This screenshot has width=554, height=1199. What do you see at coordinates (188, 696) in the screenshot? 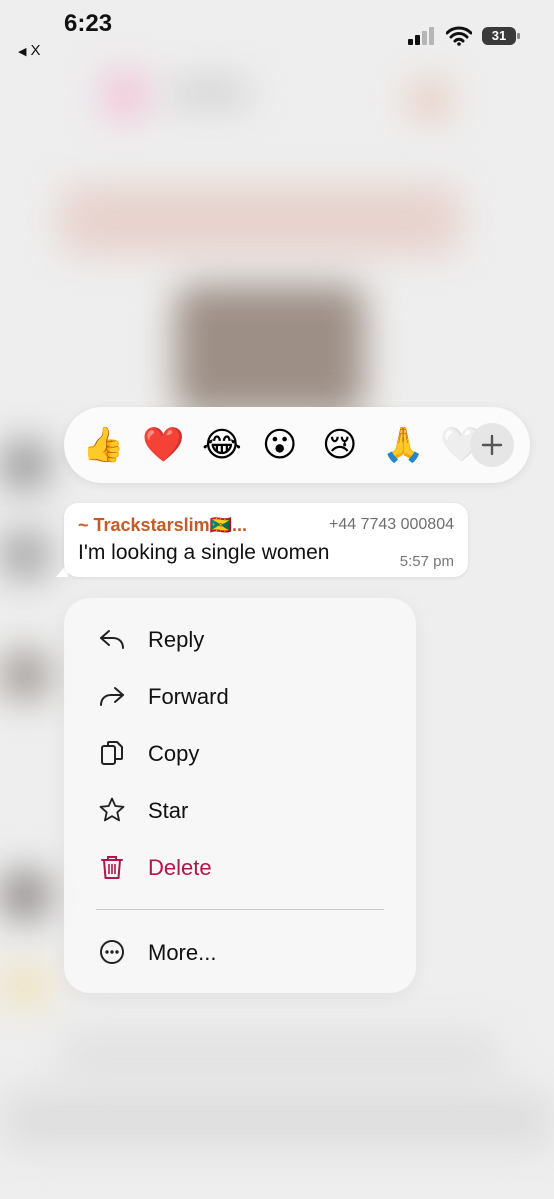
I see `menu-label-forward: Forward` at bounding box center [188, 696].